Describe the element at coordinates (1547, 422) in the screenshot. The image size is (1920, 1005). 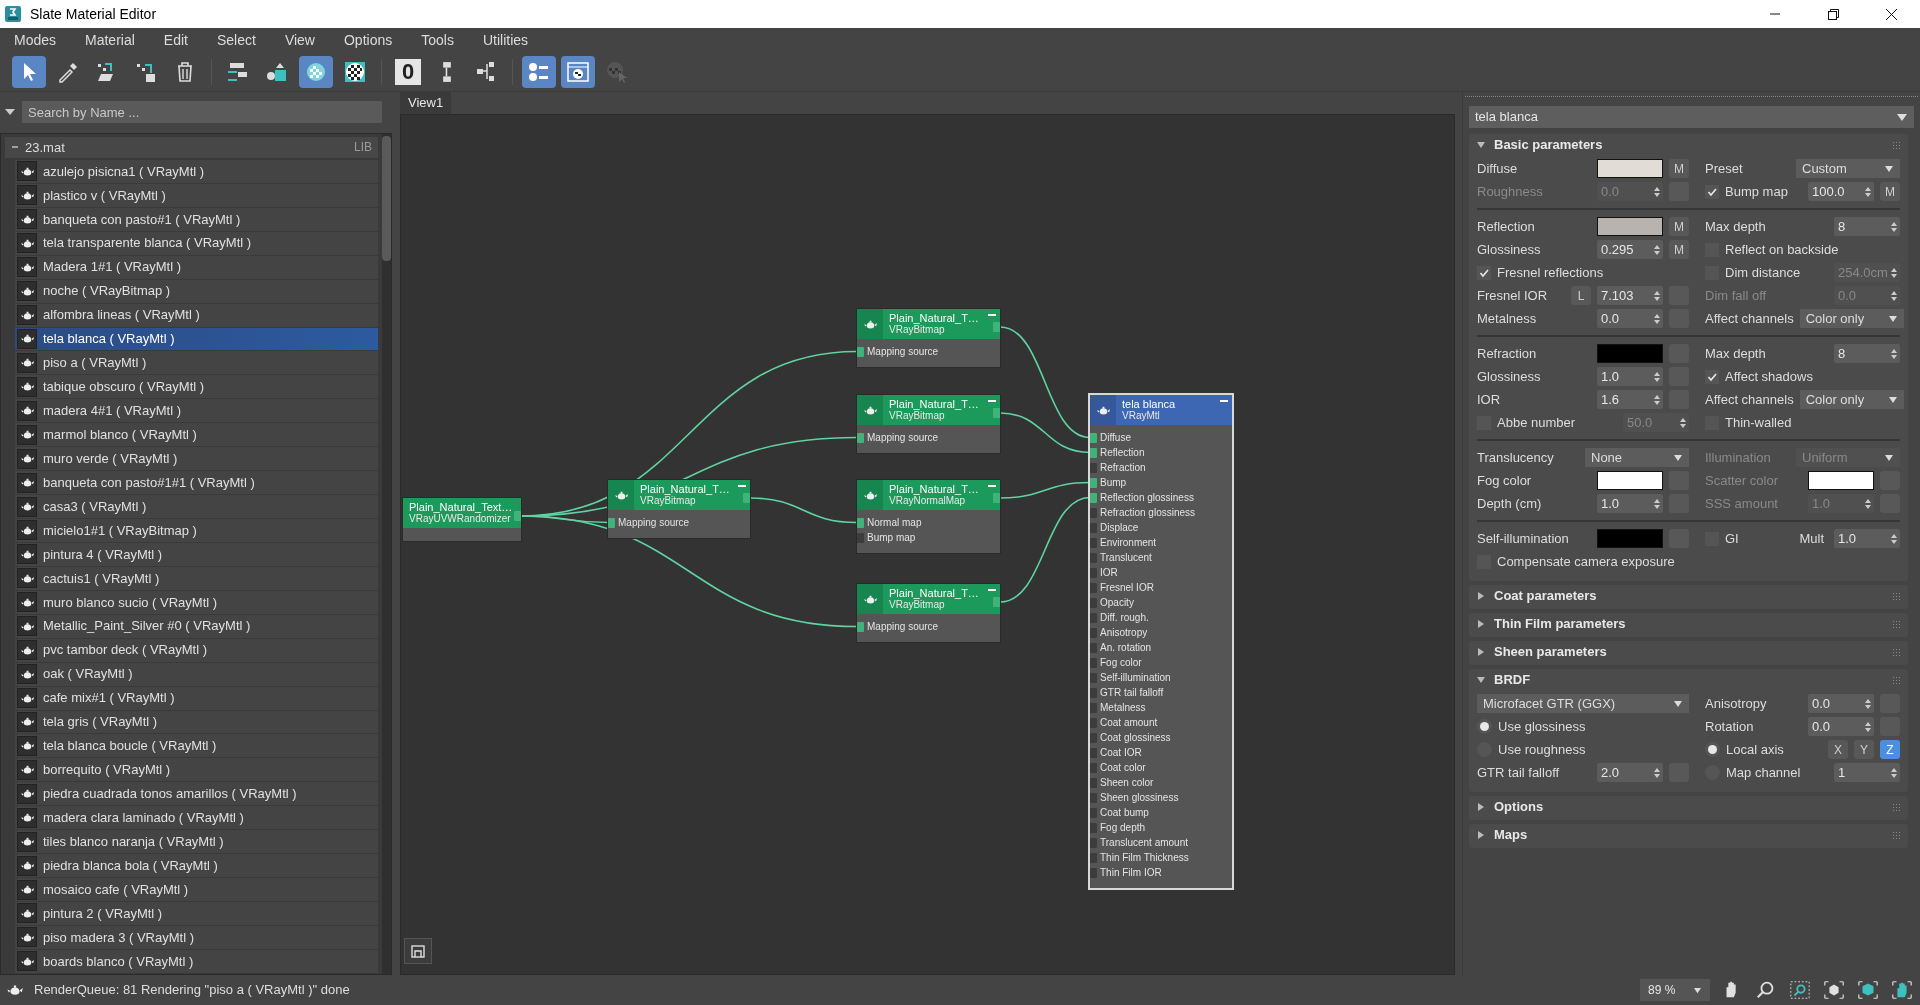
I see `checkbox: Abbe number` at that location.